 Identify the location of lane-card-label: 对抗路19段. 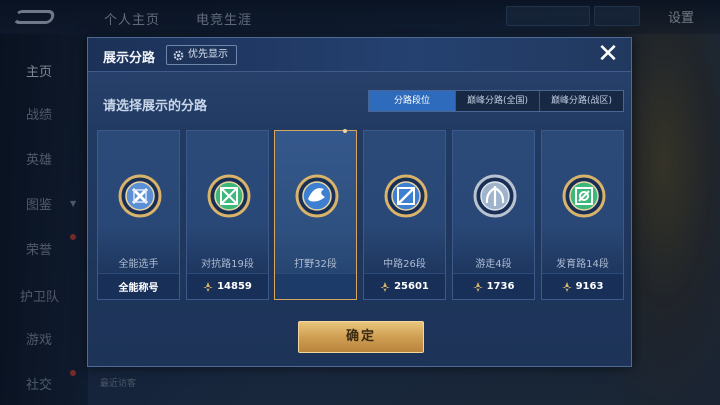
(227, 264).